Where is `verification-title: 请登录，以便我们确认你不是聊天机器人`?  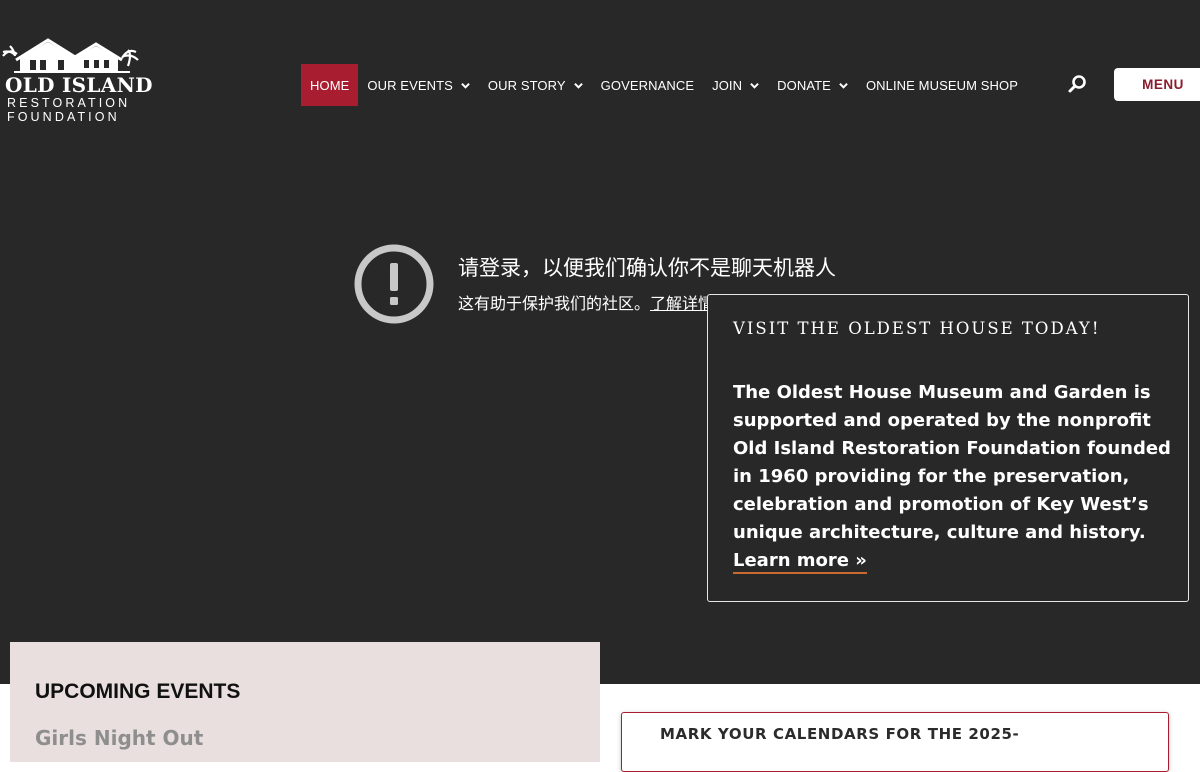 verification-title: 请登录，以便我们确认你不是聊天机器人 is located at coordinates (647, 268).